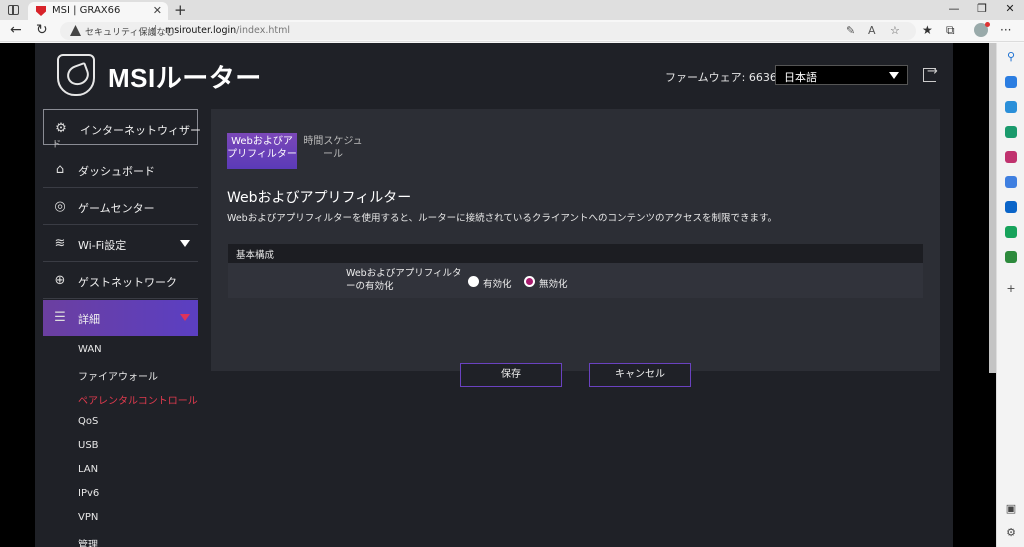  What do you see at coordinates (86, 10) in the screenshot?
I see `tab-title: MSI | GRAX66` at bounding box center [86, 10].